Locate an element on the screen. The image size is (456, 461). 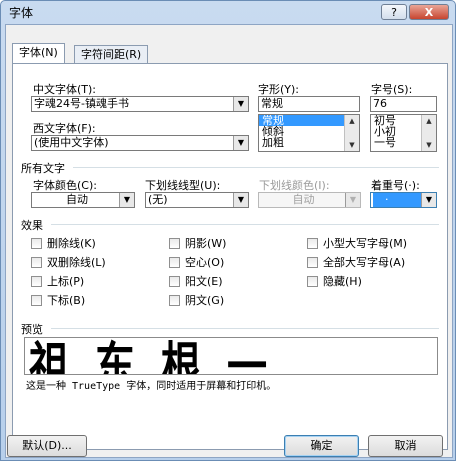
style-value: 常规 is located at coordinates (272, 103).